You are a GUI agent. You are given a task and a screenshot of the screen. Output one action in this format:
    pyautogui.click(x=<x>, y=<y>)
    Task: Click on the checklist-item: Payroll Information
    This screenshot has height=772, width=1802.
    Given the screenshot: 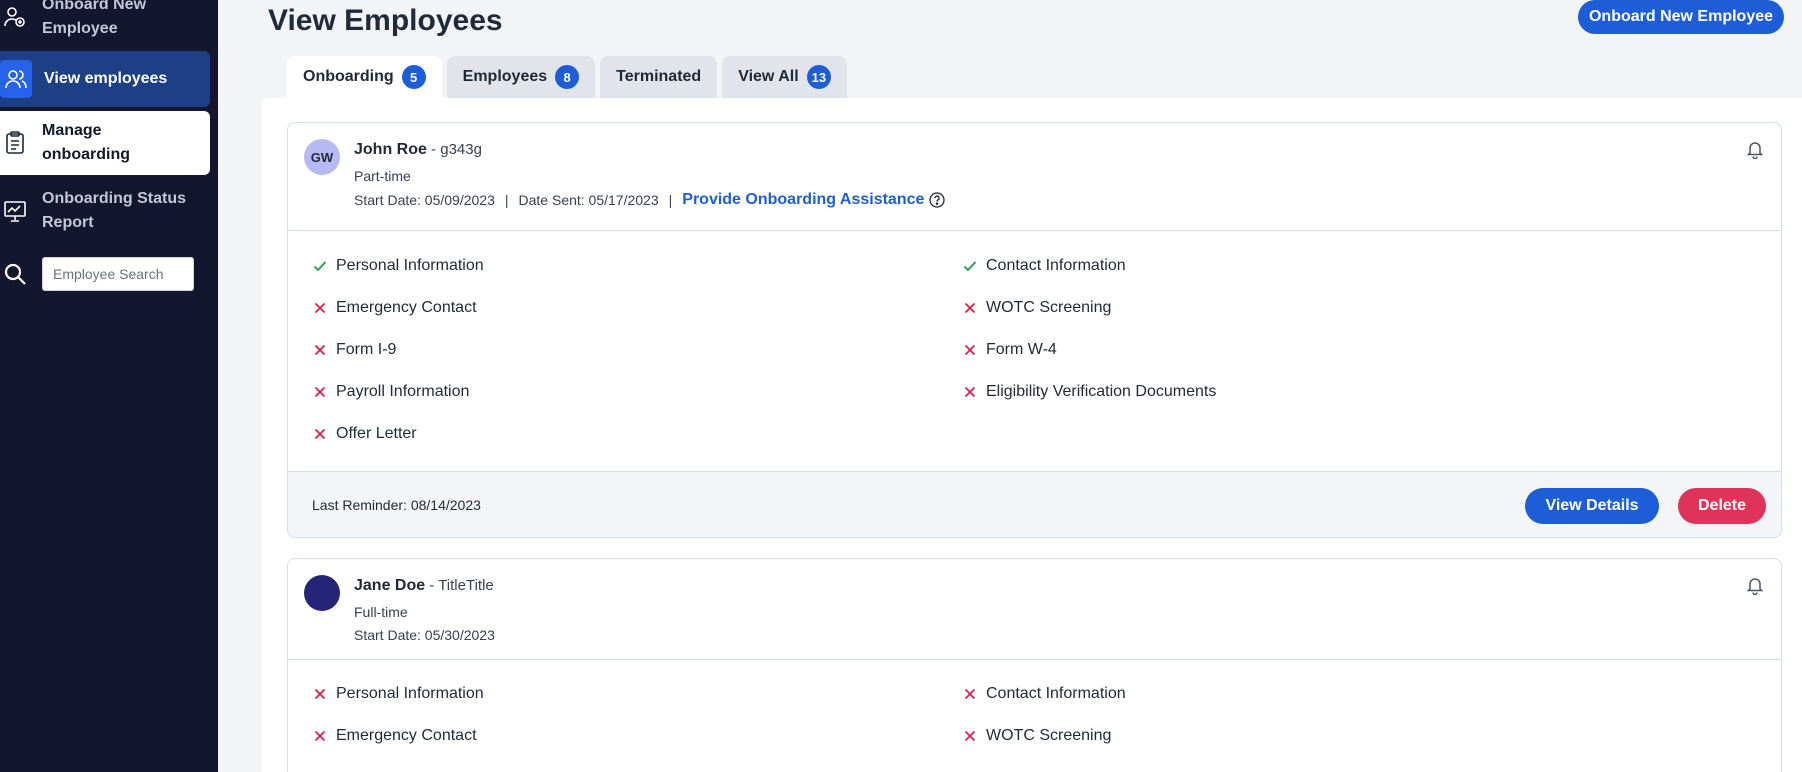 What is the action you would take?
    pyautogui.click(x=390, y=392)
    